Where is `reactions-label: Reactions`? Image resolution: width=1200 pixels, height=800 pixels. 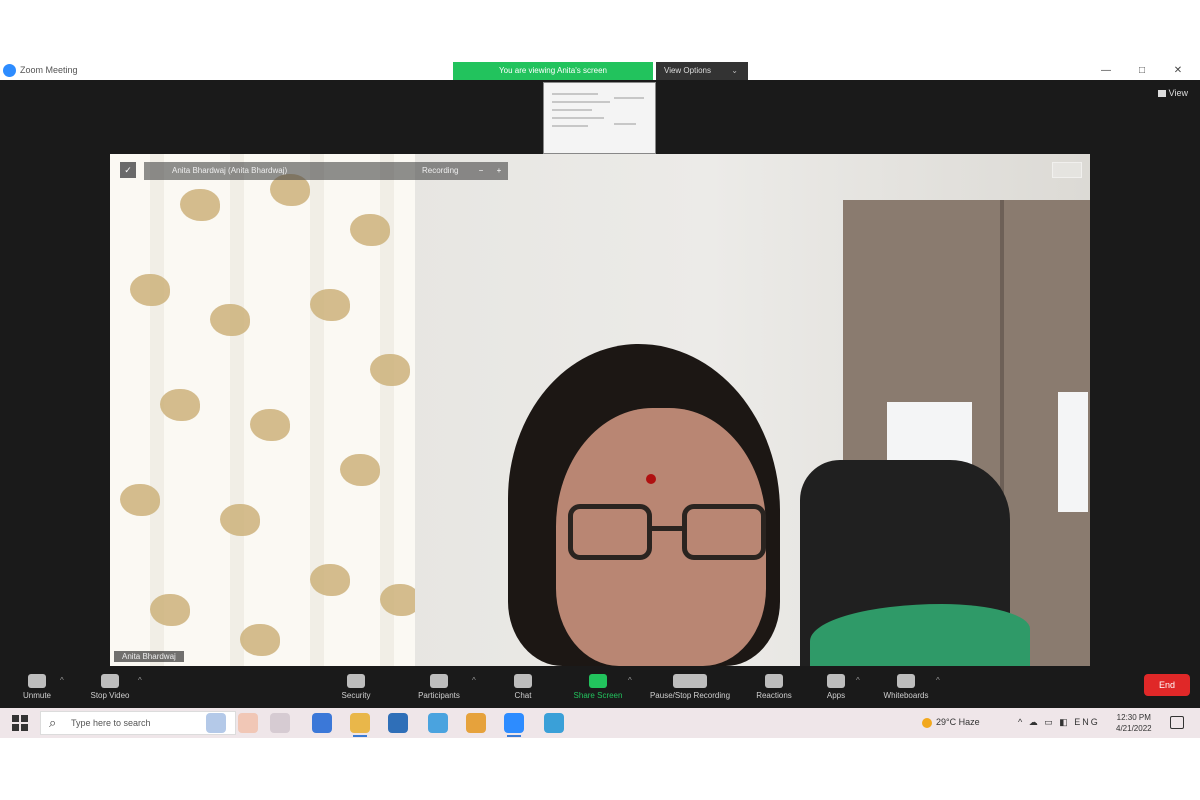 reactions-label: Reactions is located at coordinates (774, 695).